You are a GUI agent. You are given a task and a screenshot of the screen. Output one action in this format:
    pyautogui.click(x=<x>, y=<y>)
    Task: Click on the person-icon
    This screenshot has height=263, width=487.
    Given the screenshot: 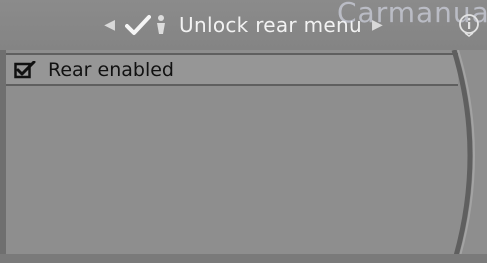 What is the action you would take?
    pyautogui.click(x=161, y=24)
    